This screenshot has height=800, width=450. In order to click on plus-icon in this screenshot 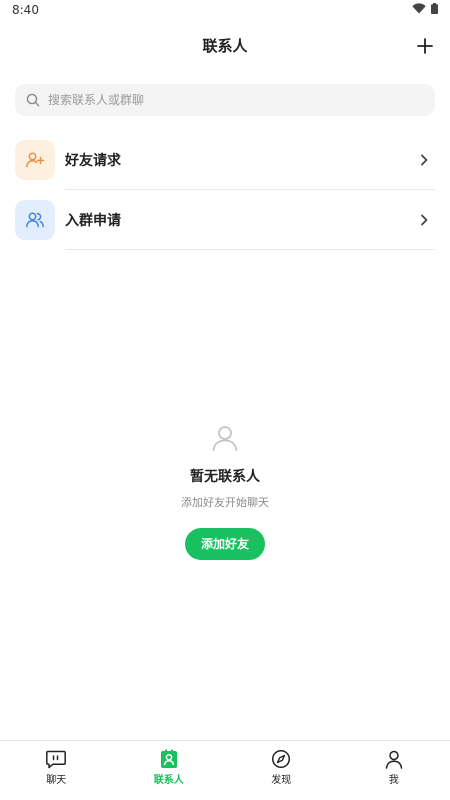, I will do `click(425, 46)`.